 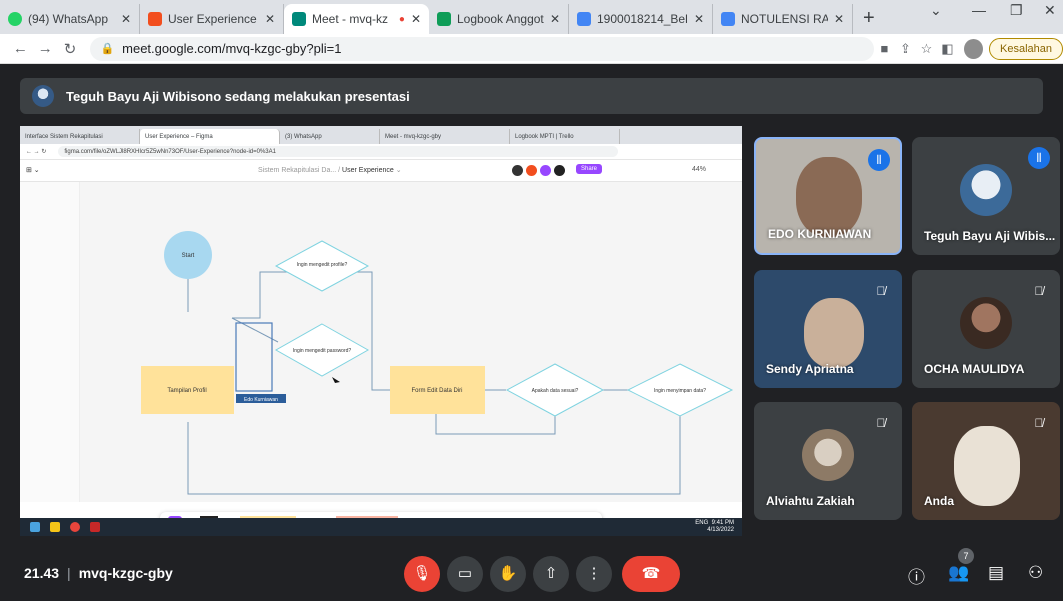 What do you see at coordinates (20, 48) in the screenshot?
I see `back-arrow-icon: ←` at bounding box center [20, 48].